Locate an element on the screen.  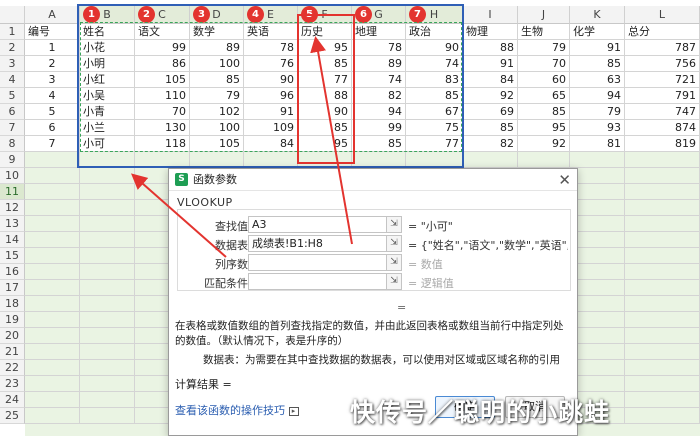
table-cell: 90 is located at coordinates (271, 80).